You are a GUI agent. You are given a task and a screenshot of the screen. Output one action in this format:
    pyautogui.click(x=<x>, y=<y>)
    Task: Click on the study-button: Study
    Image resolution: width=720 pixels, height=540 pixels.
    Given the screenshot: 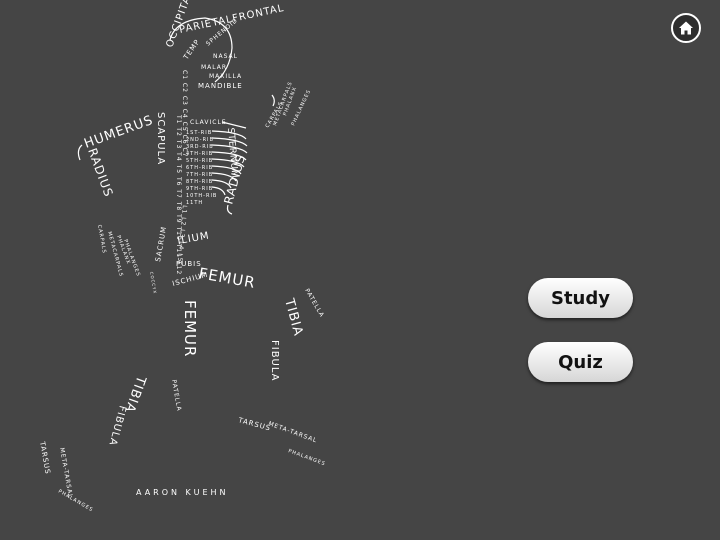 What is the action you would take?
    pyautogui.click(x=580, y=298)
    